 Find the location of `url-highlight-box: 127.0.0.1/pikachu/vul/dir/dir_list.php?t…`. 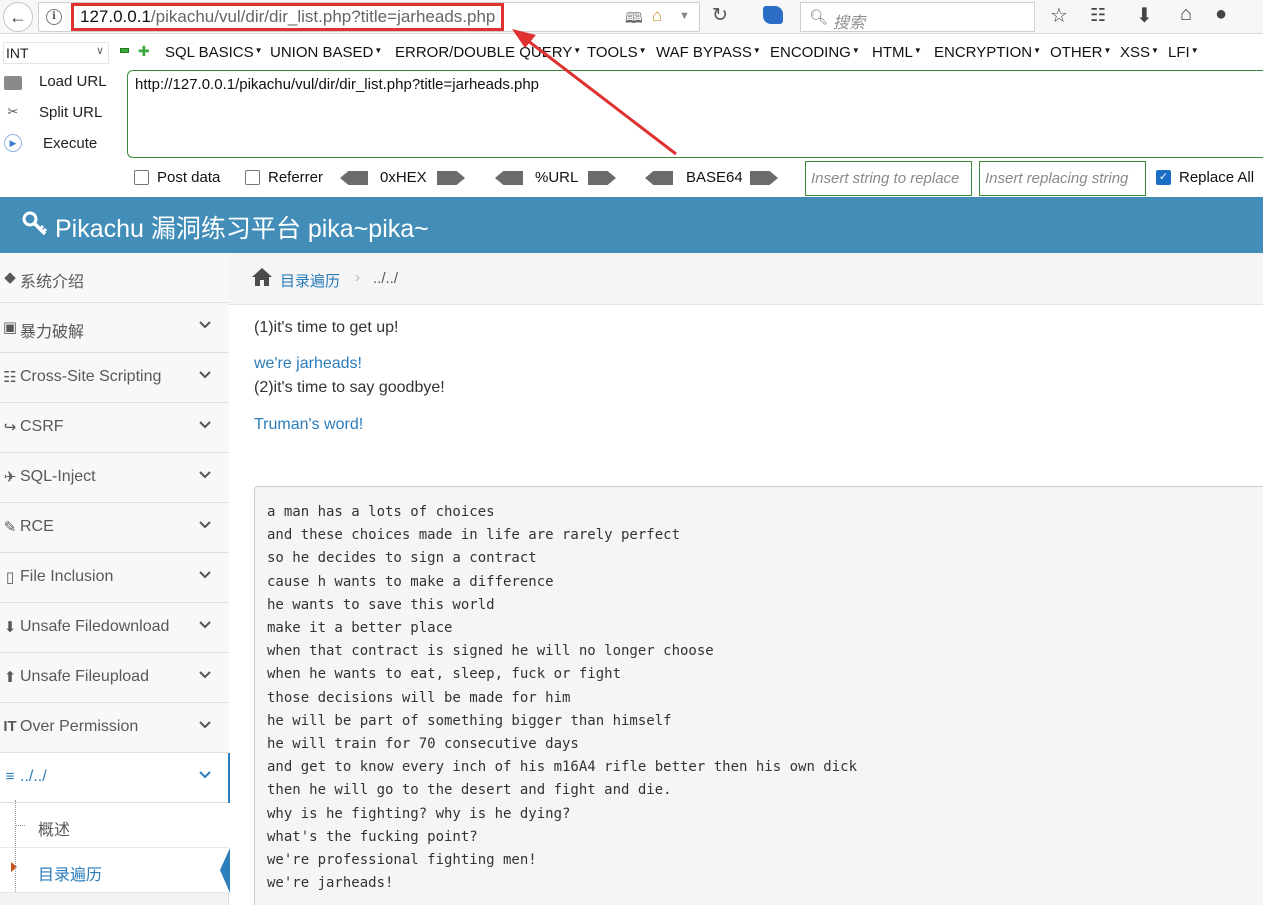

url-highlight-box: 127.0.0.1/pikachu/vul/dir/dir_list.php?t… is located at coordinates (288, 17).